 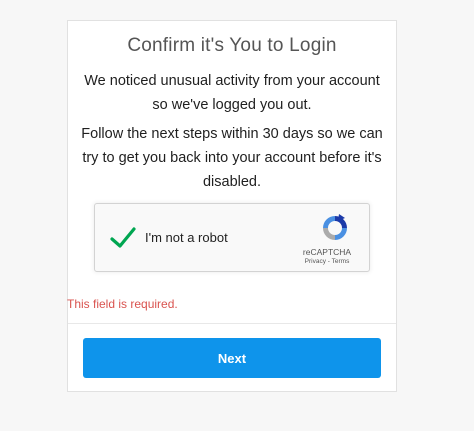 What do you see at coordinates (122, 304) in the screenshot?
I see `field-required-error: This field is required.` at bounding box center [122, 304].